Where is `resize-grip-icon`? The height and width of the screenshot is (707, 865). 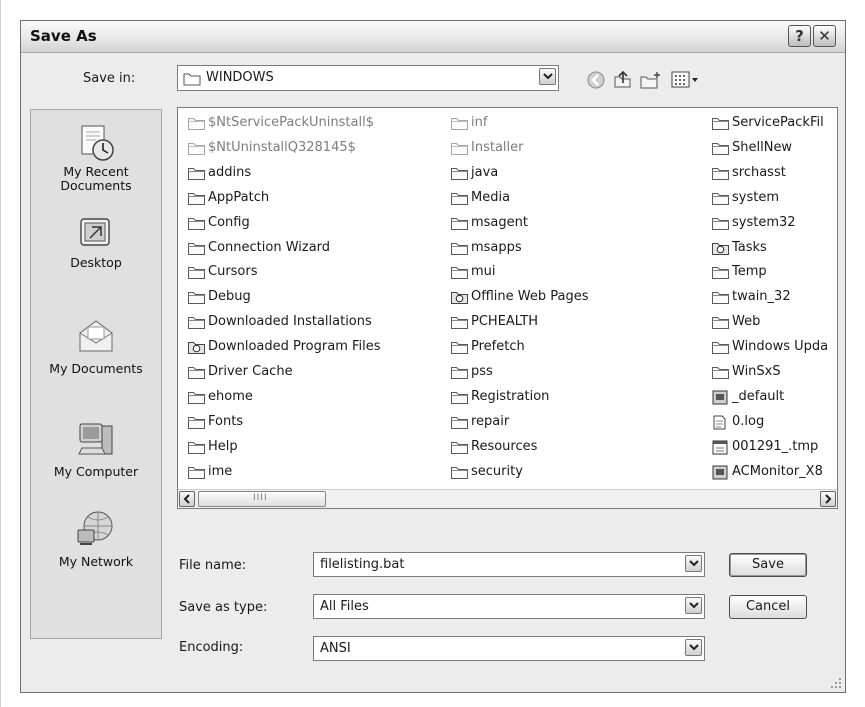 resize-grip-icon is located at coordinates (836, 683).